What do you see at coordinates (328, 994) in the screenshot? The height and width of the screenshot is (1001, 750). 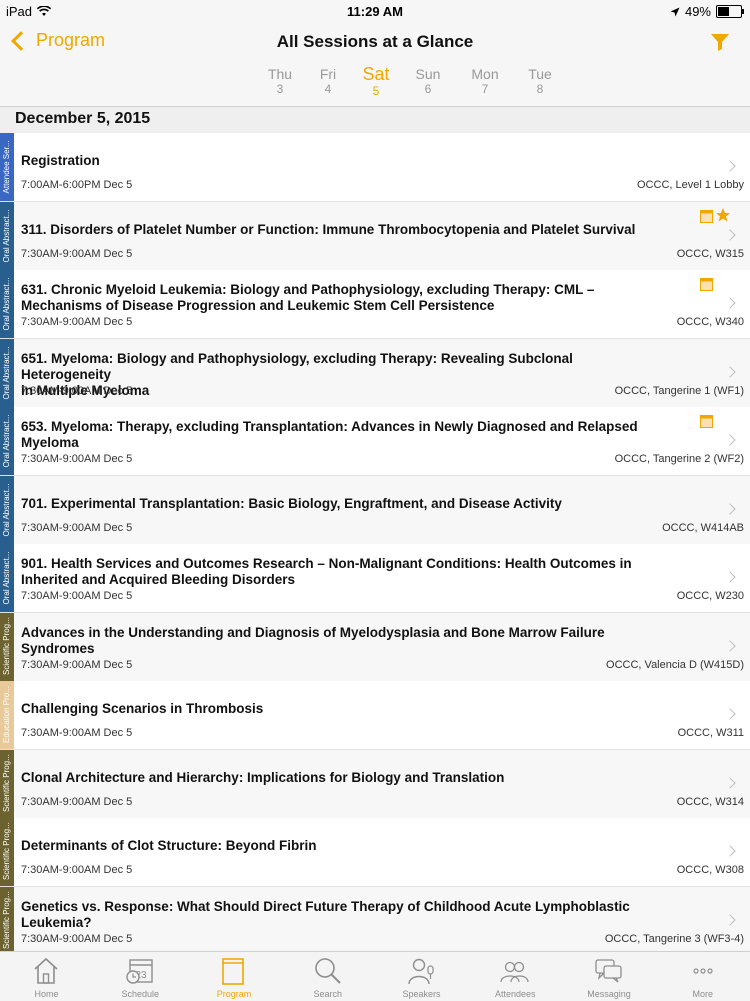 I see `tab-label: Search` at bounding box center [328, 994].